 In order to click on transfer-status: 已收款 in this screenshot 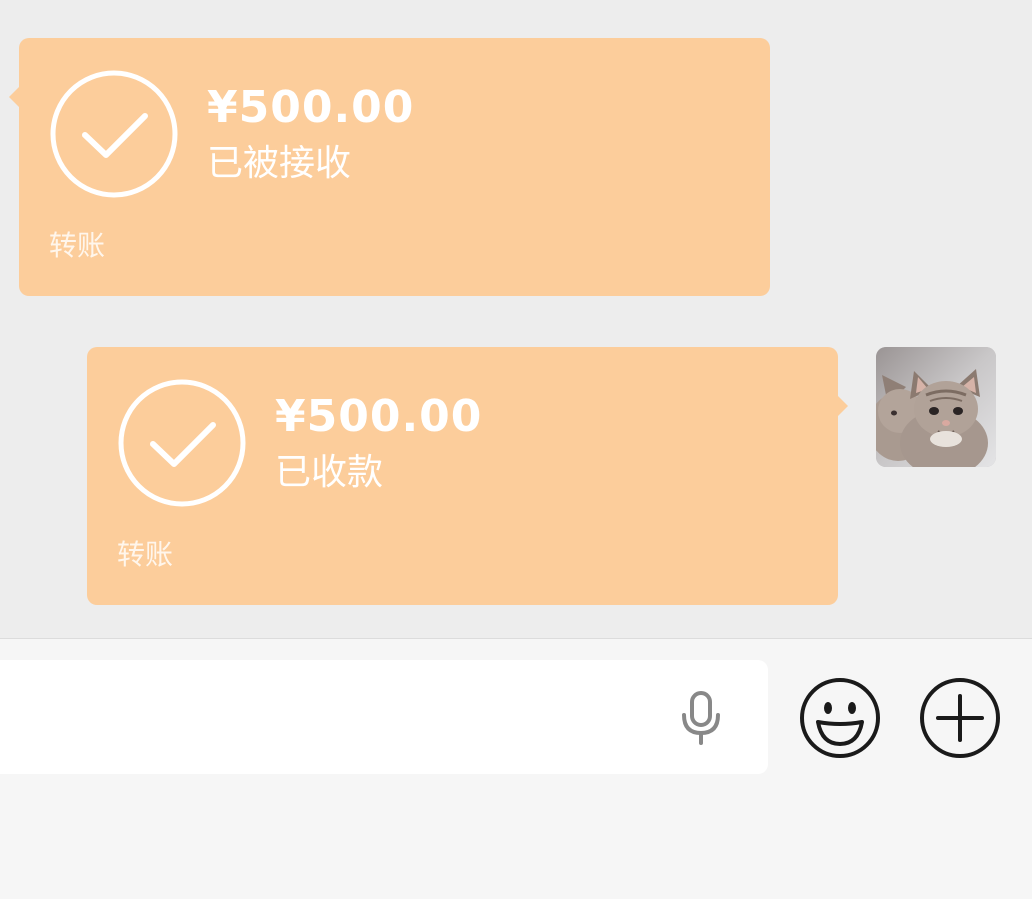, I will do `click(329, 472)`.